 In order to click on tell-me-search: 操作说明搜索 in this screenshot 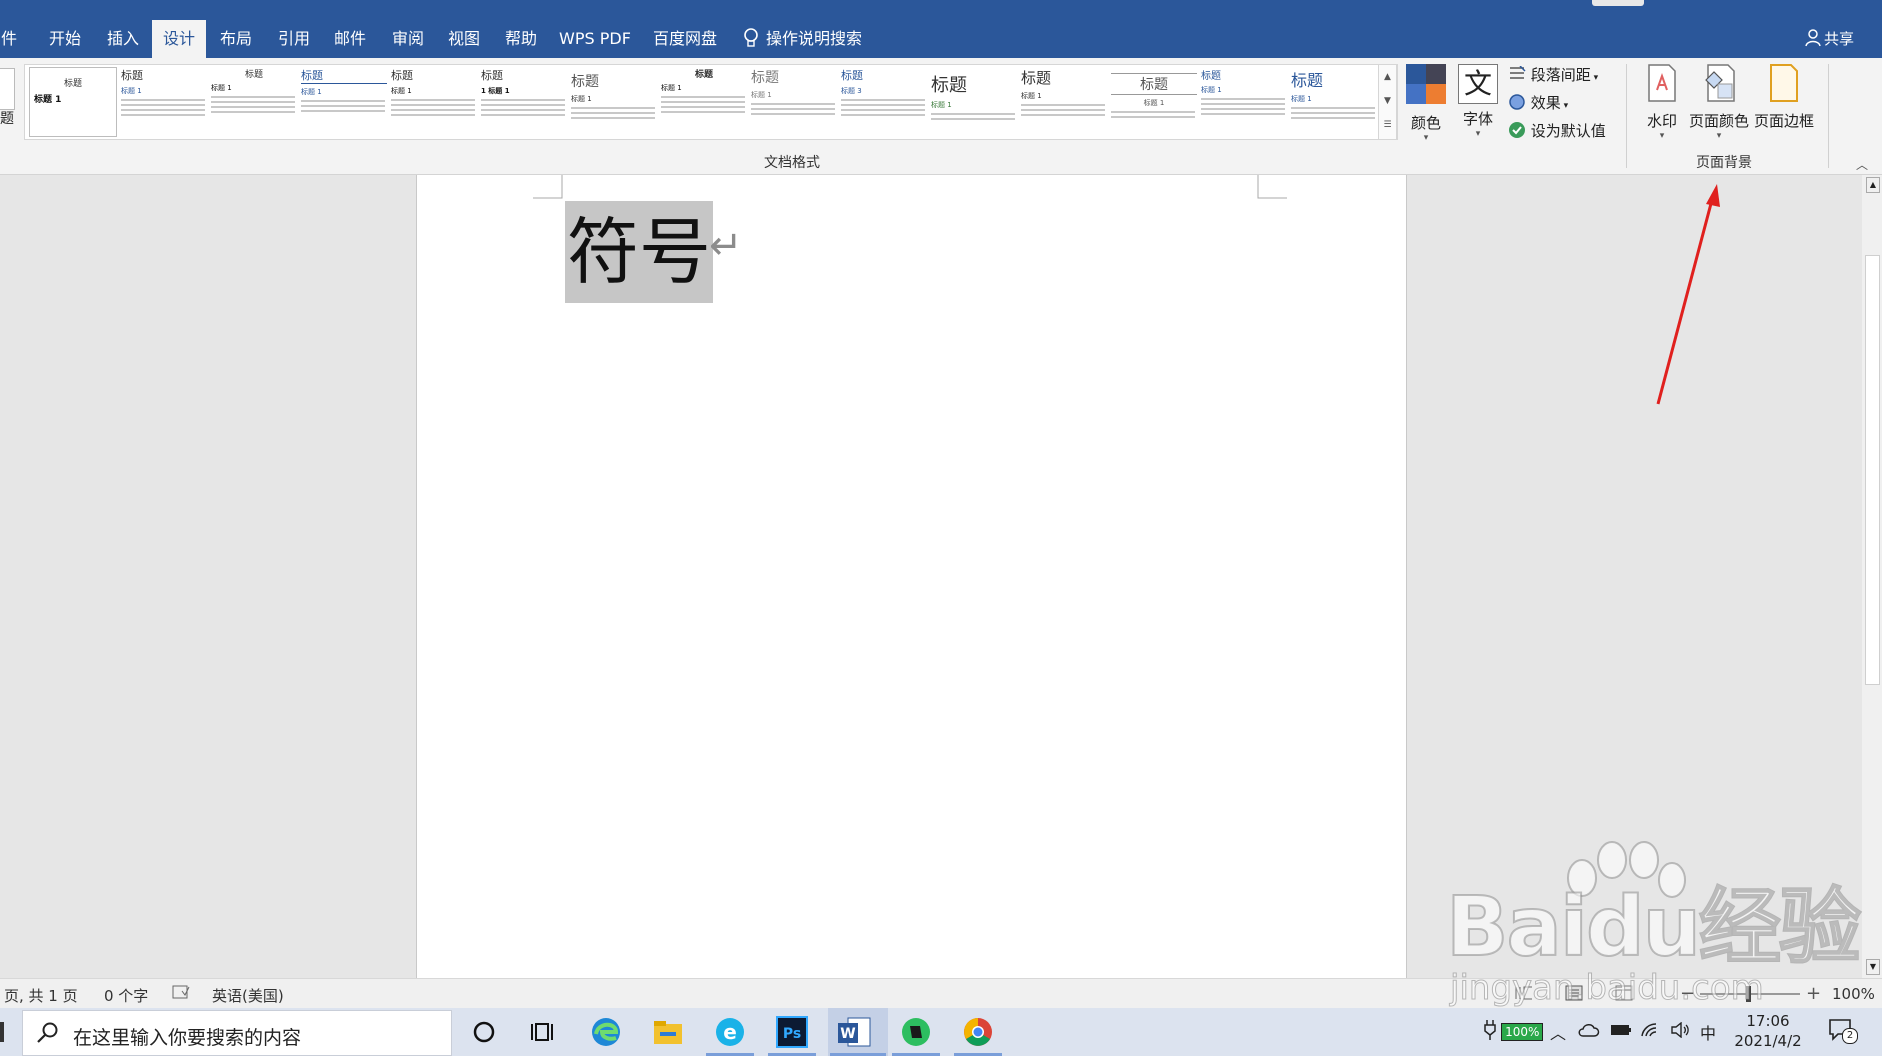, I will do `click(812, 39)`.